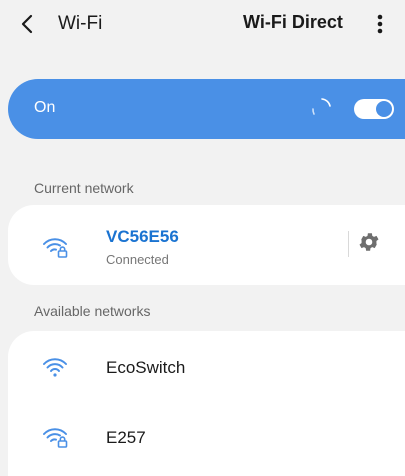 This screenshot has width=405, height=476. I want to click on more-vert-icon, so click(380, 24).